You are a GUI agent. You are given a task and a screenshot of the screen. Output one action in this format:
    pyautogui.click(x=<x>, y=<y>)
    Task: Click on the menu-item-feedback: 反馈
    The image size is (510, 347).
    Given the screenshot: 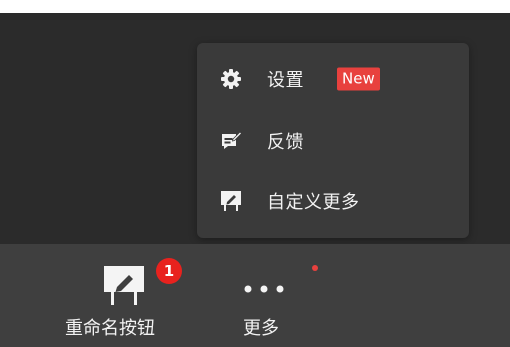 What is the action you would take?
    pyautogui.click(x=333, y=141)
    